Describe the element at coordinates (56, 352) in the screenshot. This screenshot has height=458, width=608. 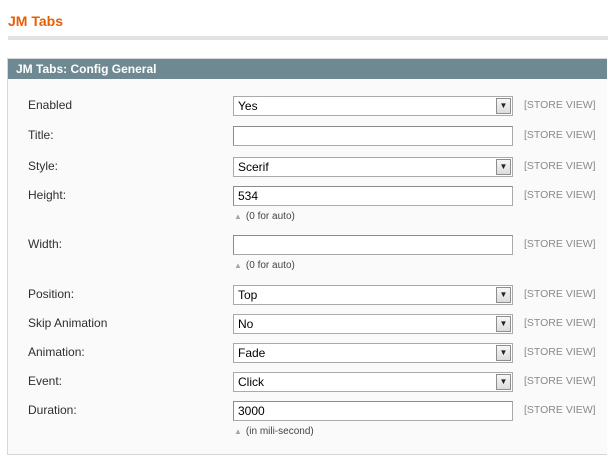
I see `animation-label: Animation:` at that location.